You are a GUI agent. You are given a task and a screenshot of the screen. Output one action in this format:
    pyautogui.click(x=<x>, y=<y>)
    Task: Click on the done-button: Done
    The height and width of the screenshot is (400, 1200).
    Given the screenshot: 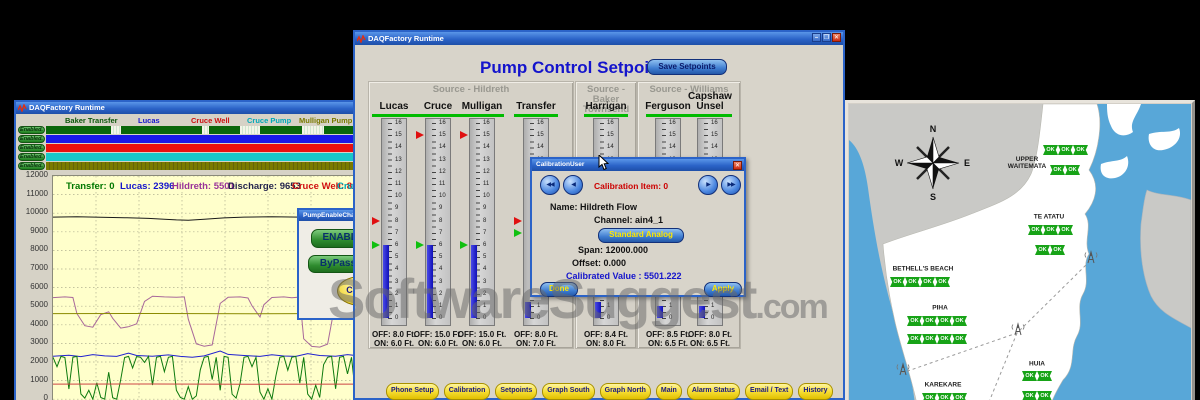 What is the action you would take?
    pyautogui.click(x=559, y=289)
    